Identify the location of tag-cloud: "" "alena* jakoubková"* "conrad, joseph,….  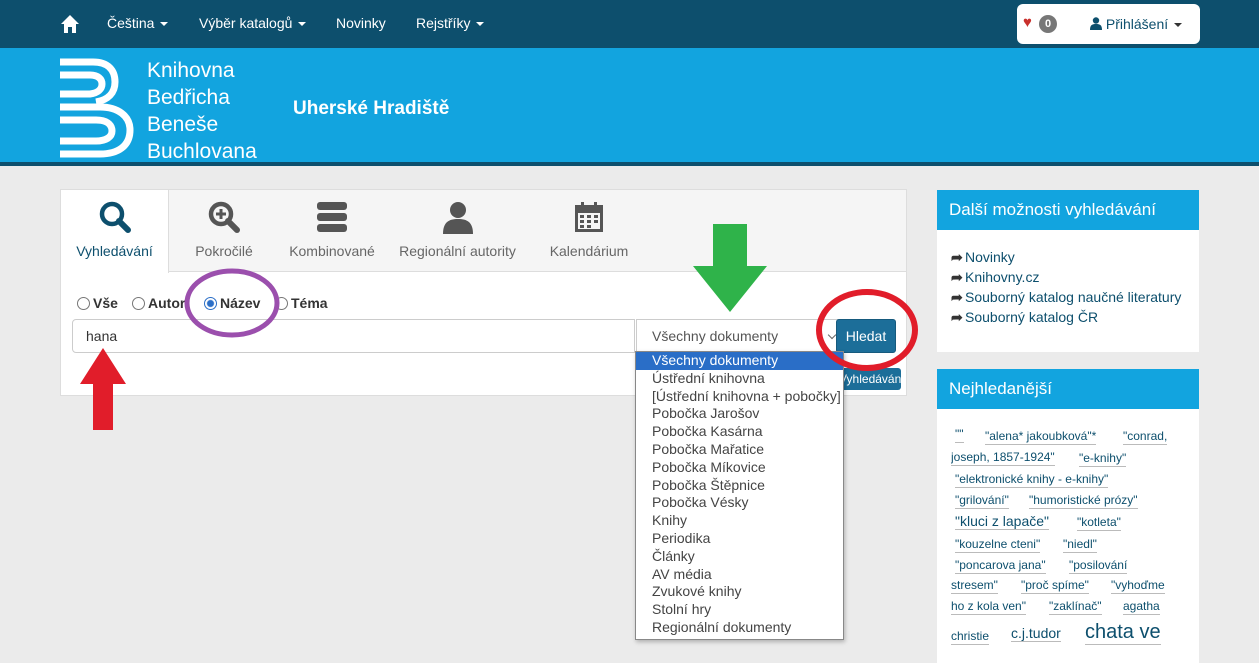
(1071, 541).